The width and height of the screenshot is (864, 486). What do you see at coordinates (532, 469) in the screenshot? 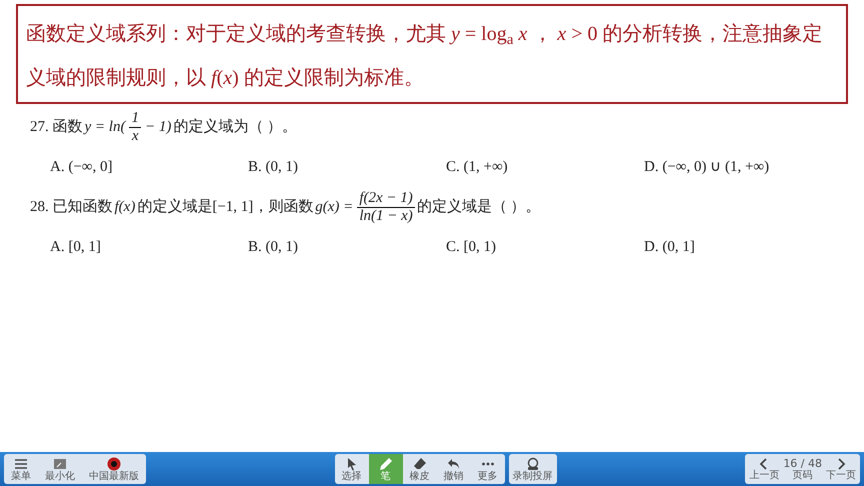
I see `record-button: 录制投屏` at bounding box center [532, 469].